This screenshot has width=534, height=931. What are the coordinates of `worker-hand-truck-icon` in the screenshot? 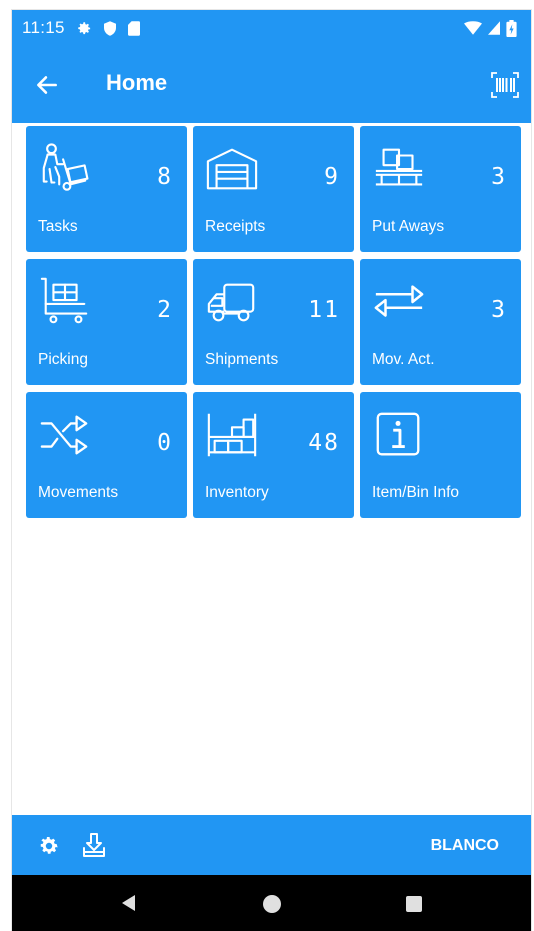 It's located at (65, 169).